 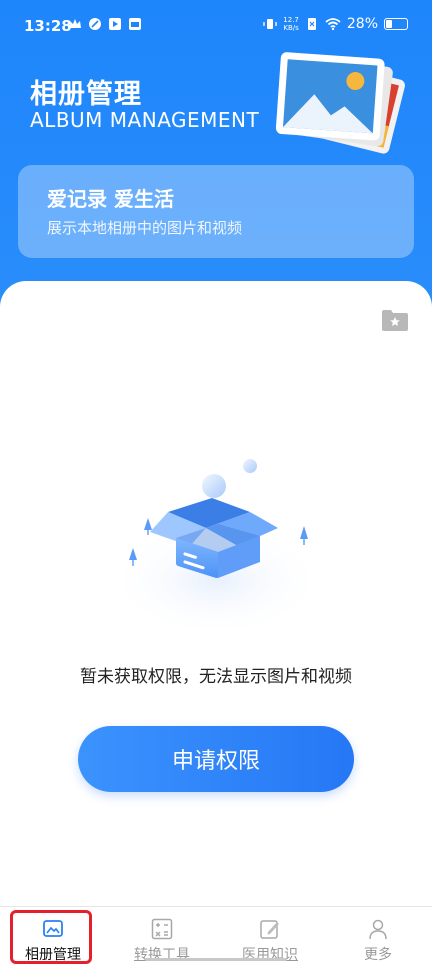 What do you see at coordinates (115, 24) in the screenshot?
I see `play-icon` at bounding box center [115, 24].